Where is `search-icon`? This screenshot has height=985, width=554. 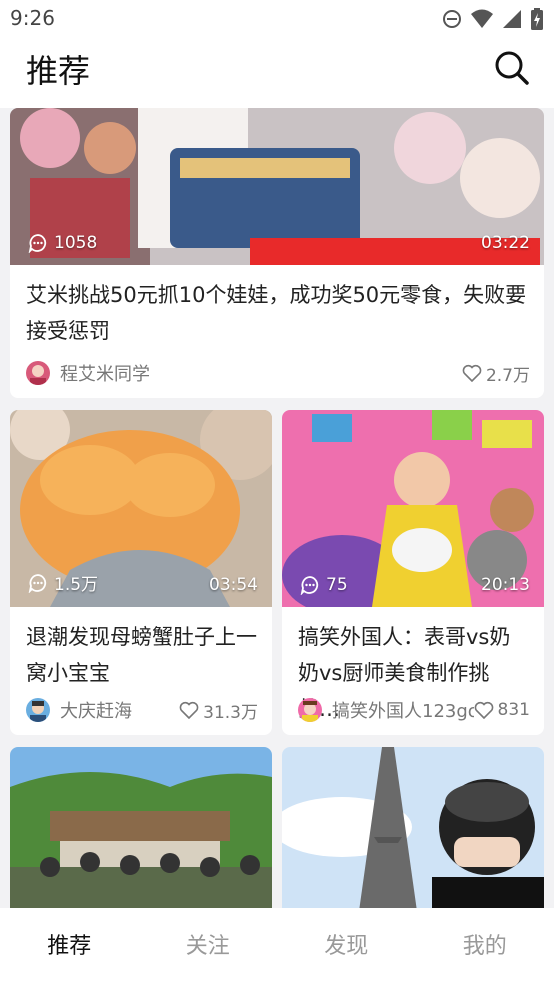 search-icon is located at coordinates (512, 68).